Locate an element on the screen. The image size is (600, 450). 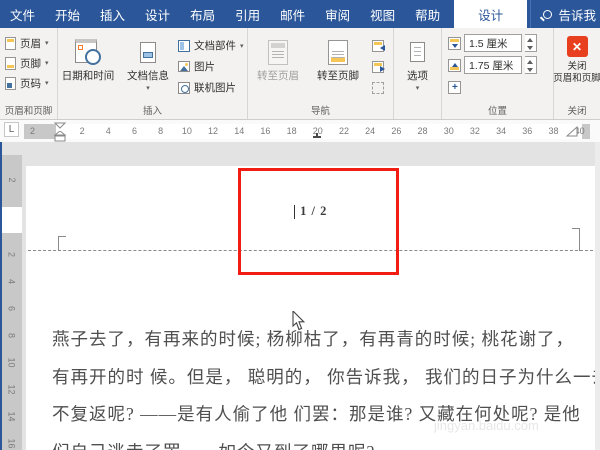
quick-parts-button: 文档部件 ▾ is located at coordinates (211, 45).